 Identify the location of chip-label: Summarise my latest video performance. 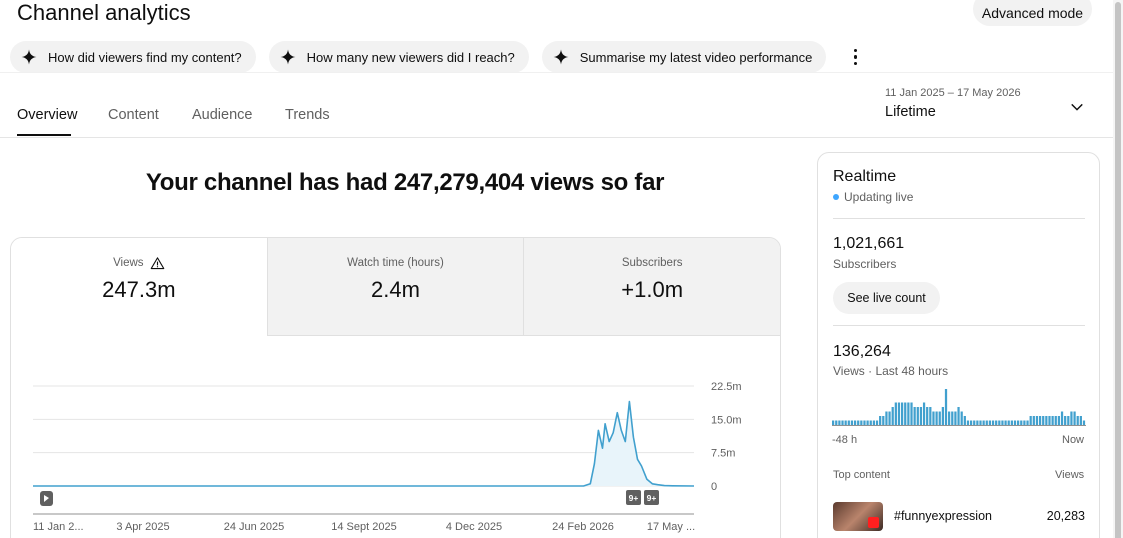
(696, 57).